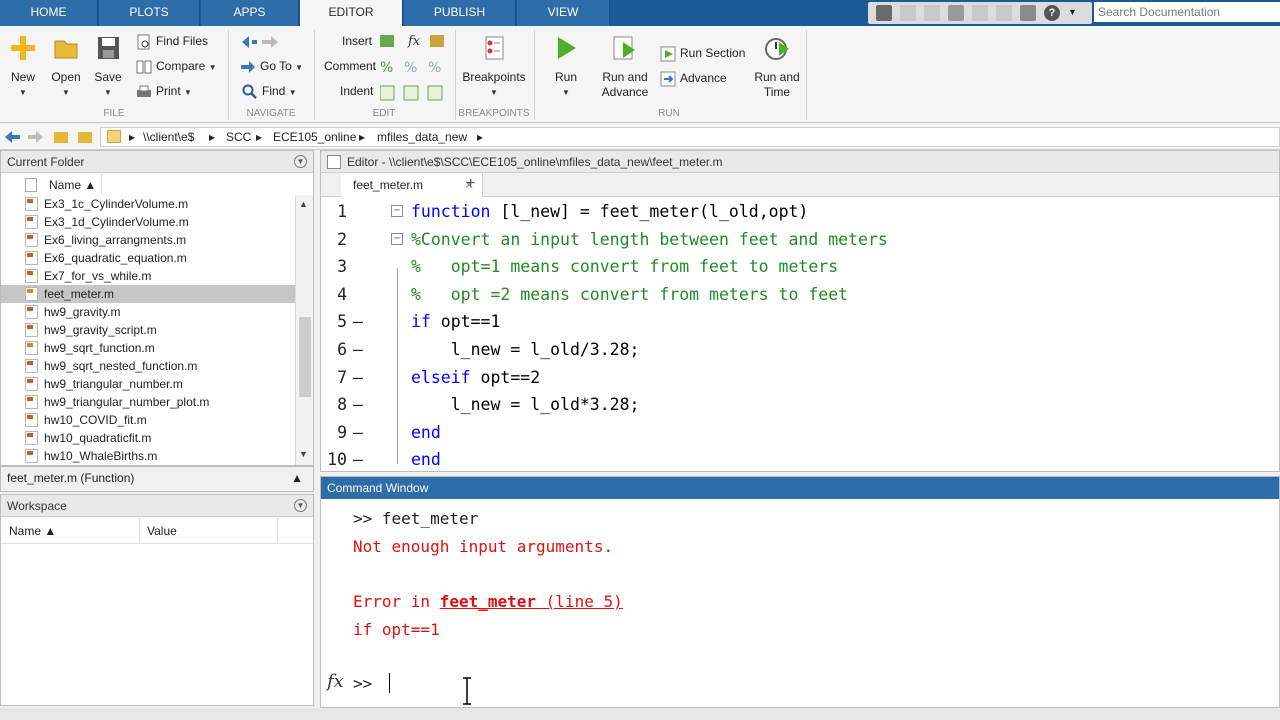 The width and height of the screenshot is (1280, 720). I want to click on new-button: New ▼, so click(23, 67).